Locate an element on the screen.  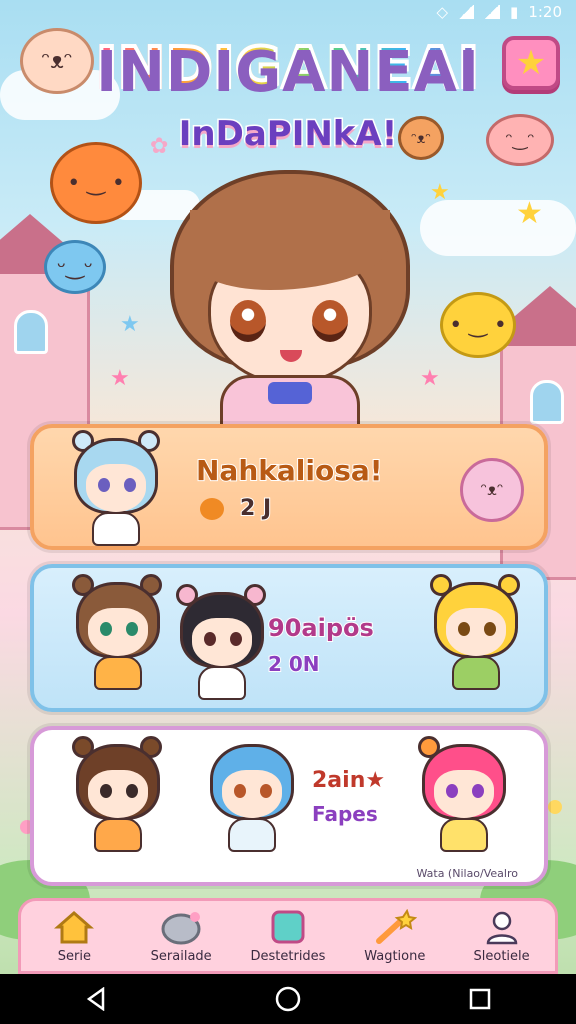
nav-item-destinations: Destetrides is located at coordinates (288, 936).